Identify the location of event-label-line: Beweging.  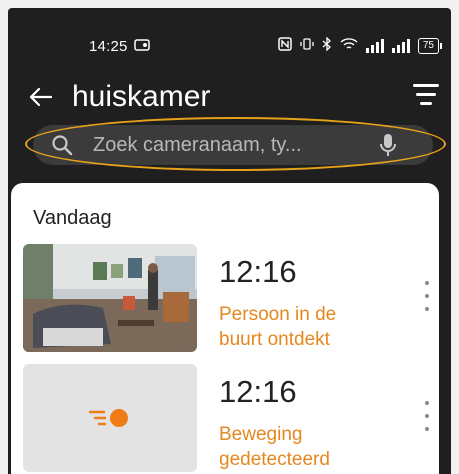
(261, 434).